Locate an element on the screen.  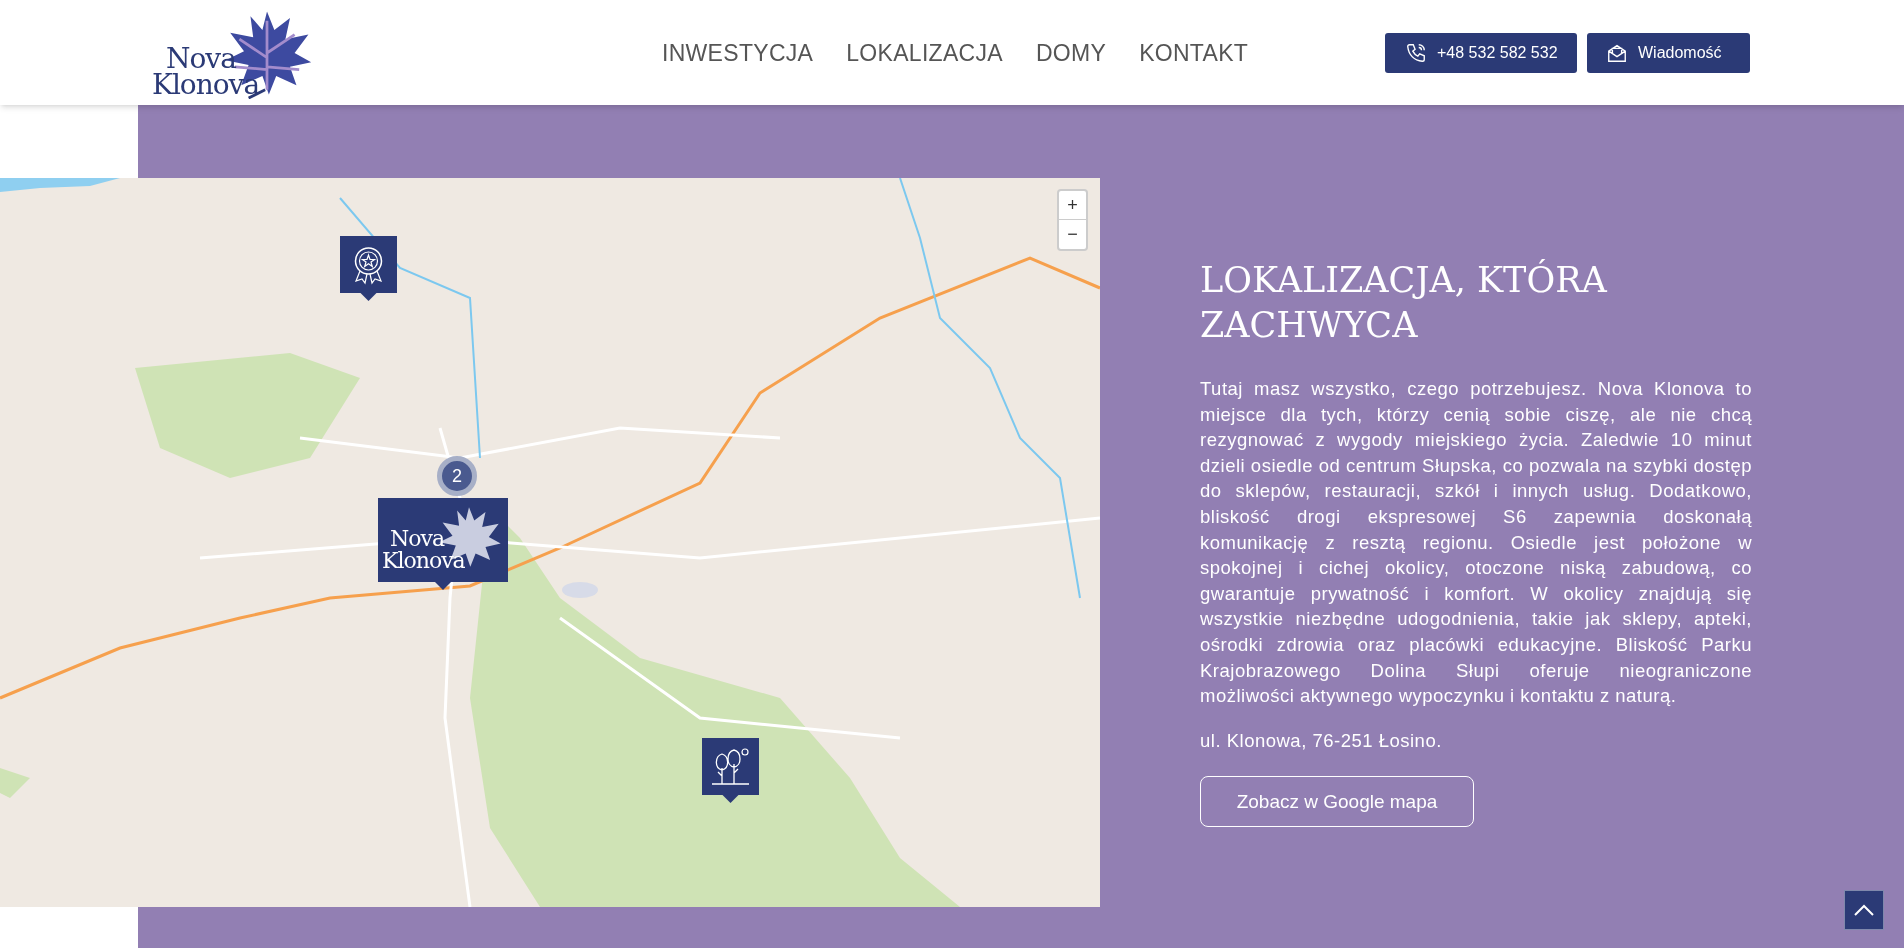
trees-icon is located at coordinates (730, 766).